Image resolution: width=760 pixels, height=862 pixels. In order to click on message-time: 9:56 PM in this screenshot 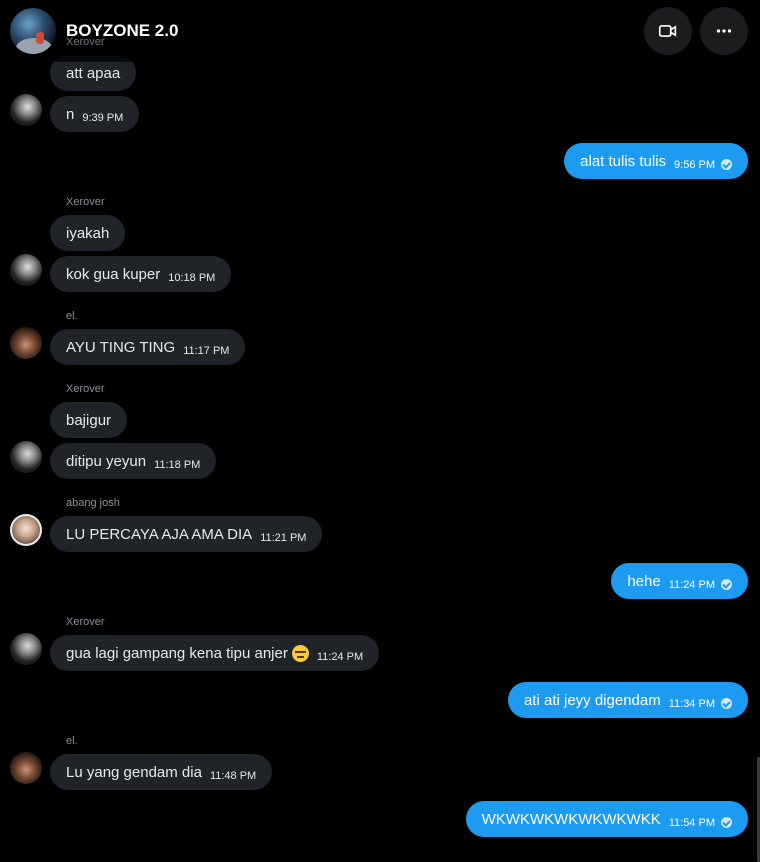, I will do `click(694, 164)`.